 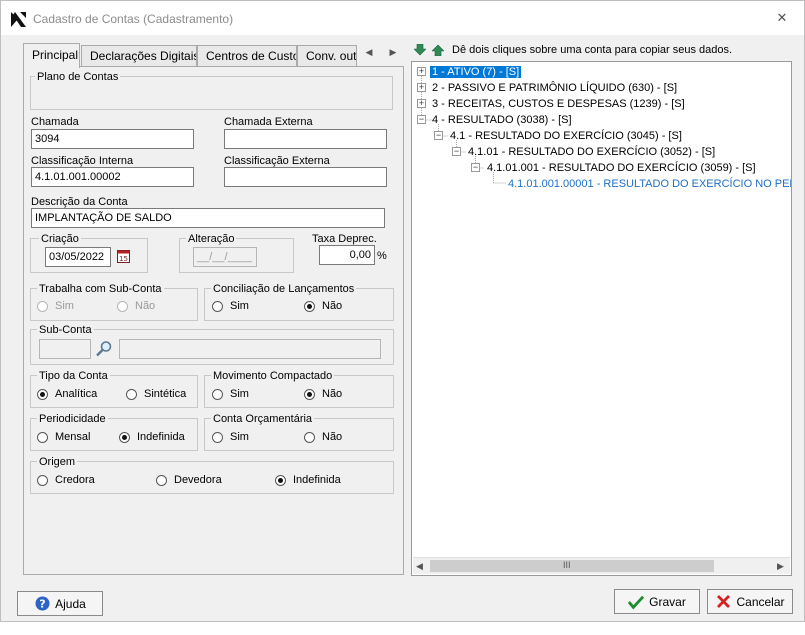 I want to click on tipo-conta-label: Tipo da Conta, so click(x=73, y=376).